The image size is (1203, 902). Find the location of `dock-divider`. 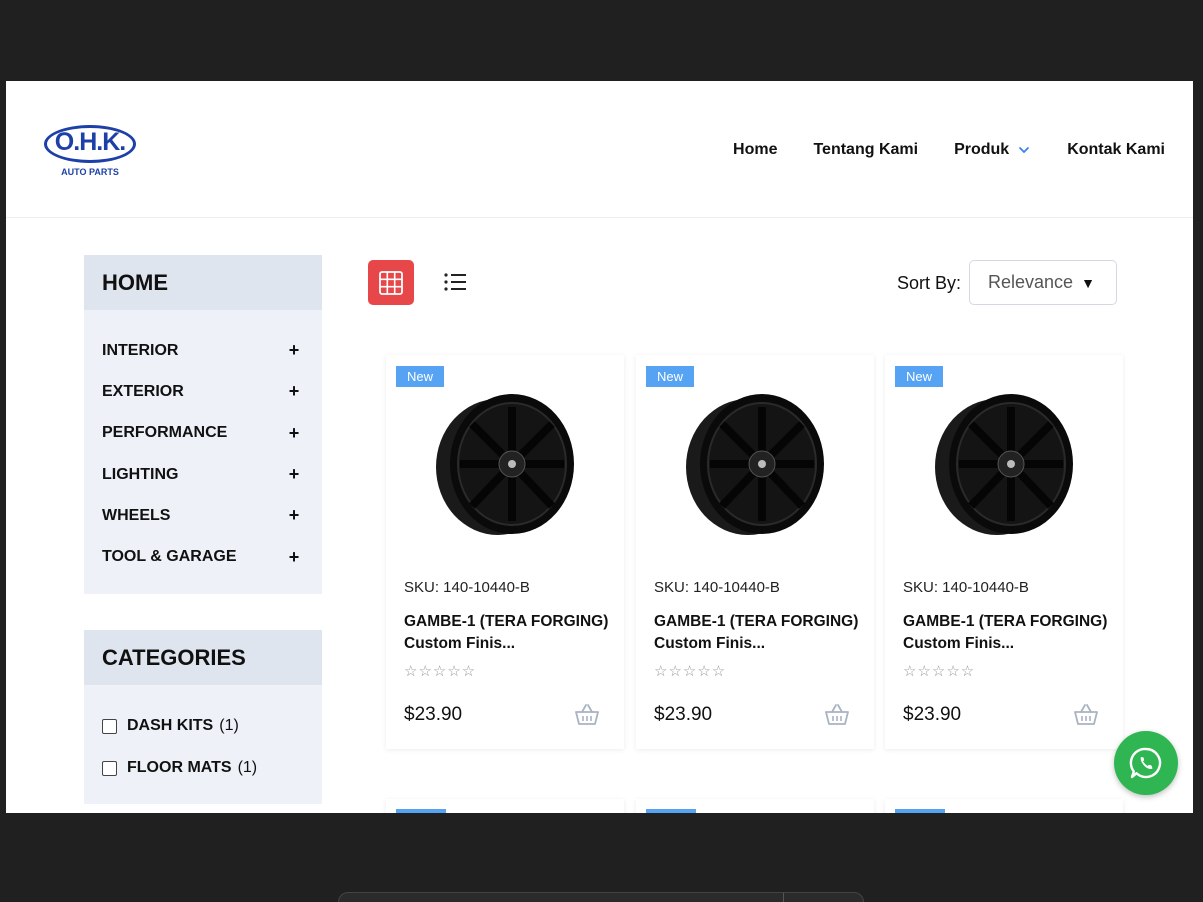

dock-divider is located at coordinates (783, 897).